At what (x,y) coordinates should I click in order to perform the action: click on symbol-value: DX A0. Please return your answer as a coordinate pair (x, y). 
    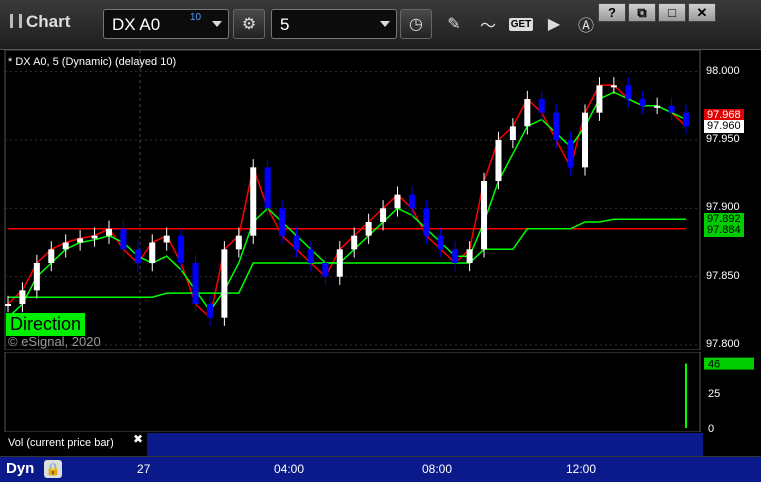
    Looking at the image, I should click on (136, 24).